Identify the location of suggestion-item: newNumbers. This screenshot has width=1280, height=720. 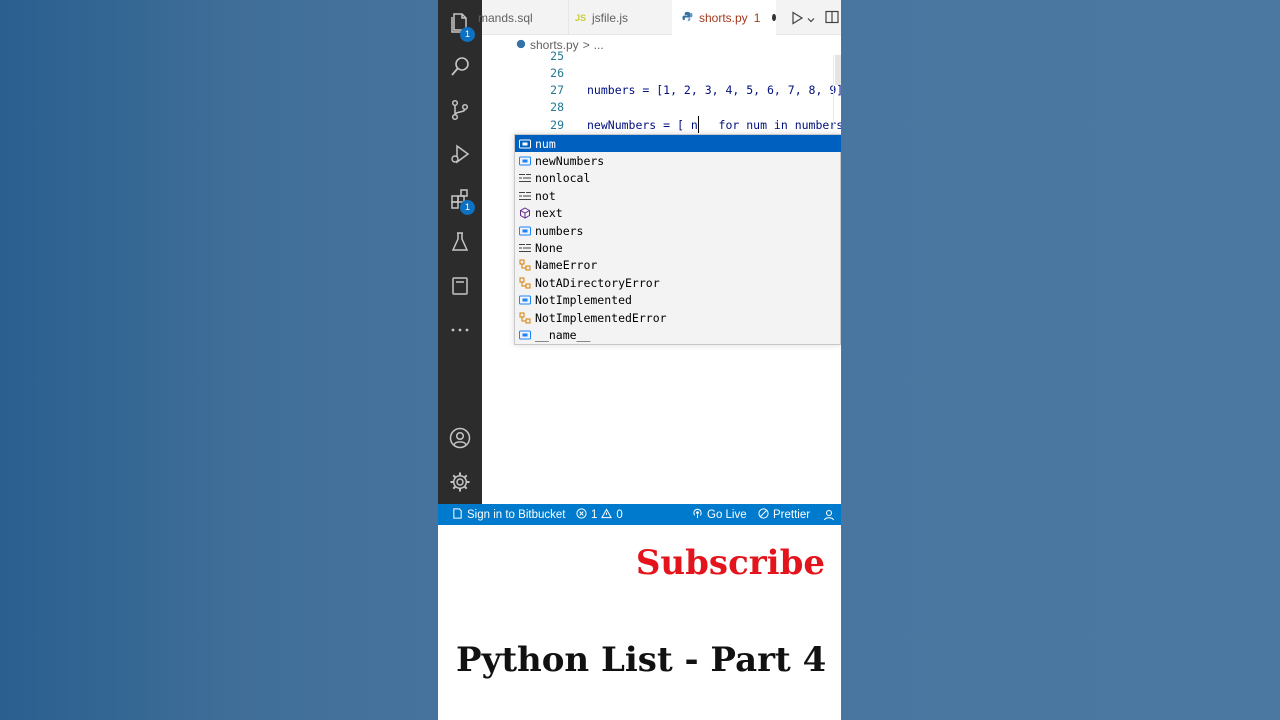
(678, 160).